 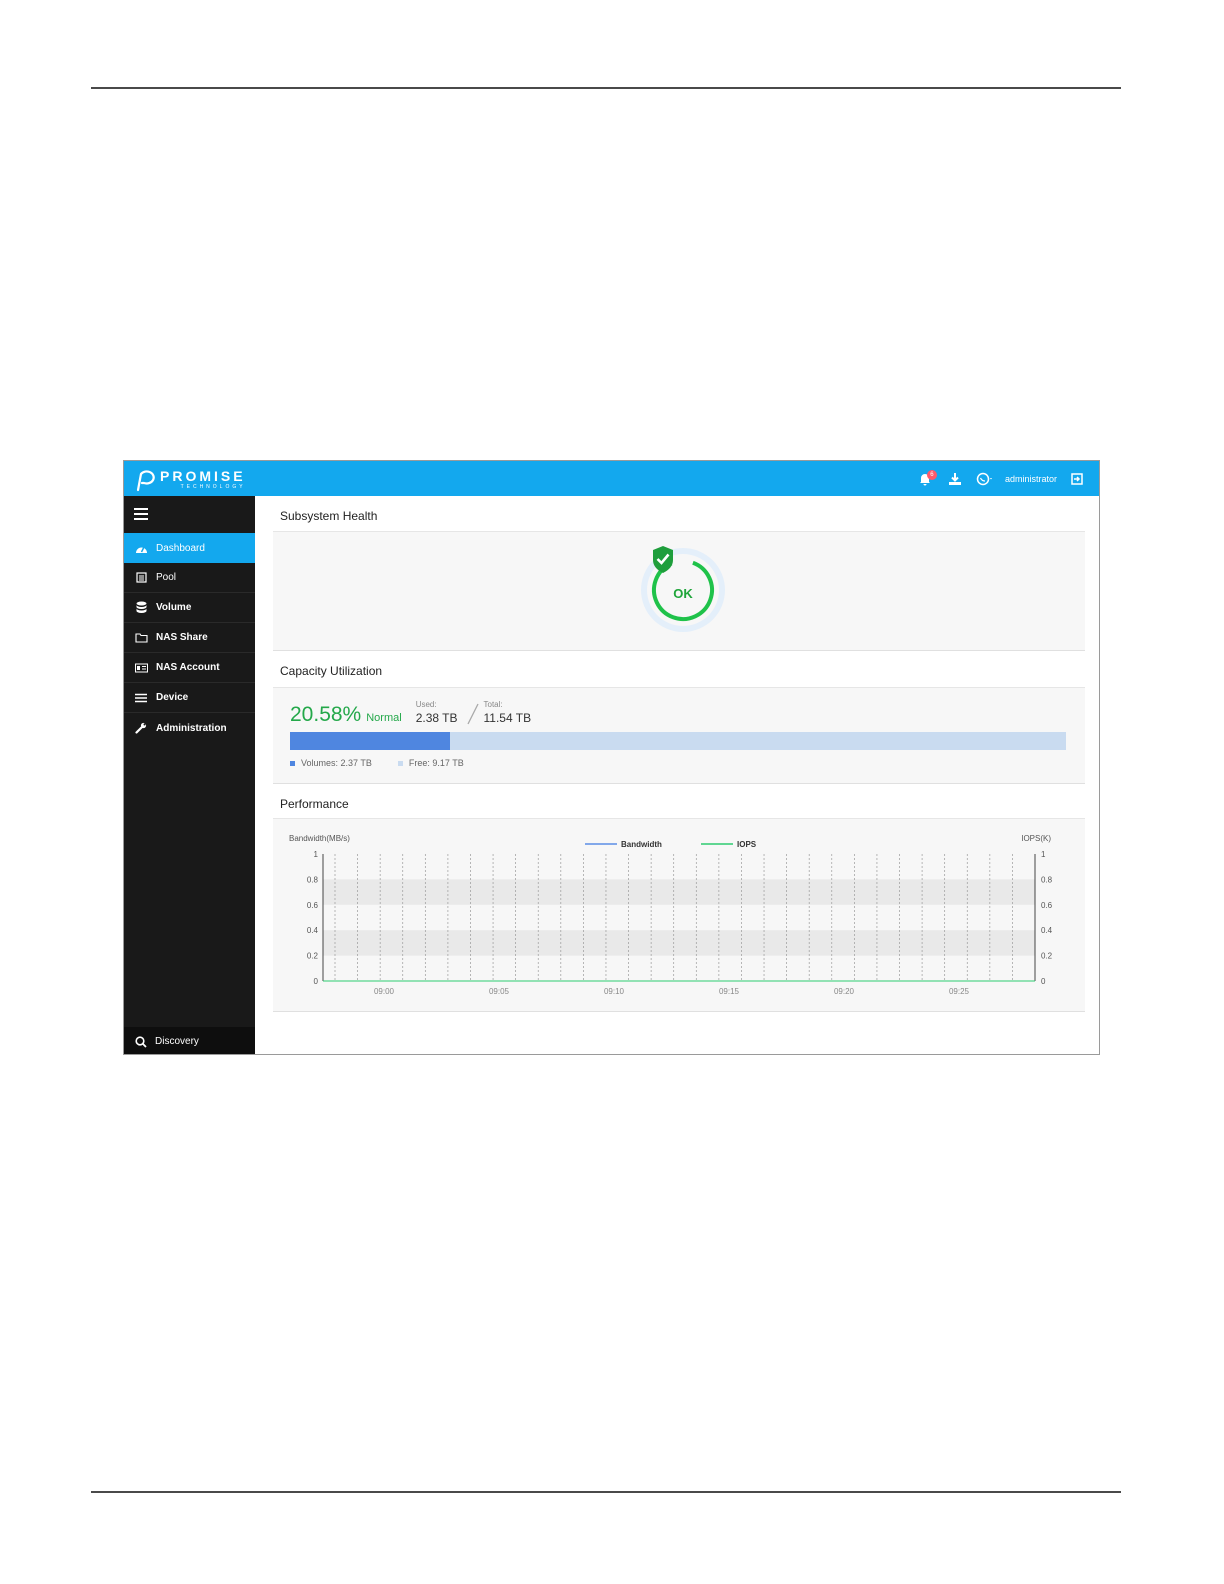 What do you see at coordinates (1047, 879) in the screenshot?
I see `y-tick-right: 0.8` at bounding box center [1047, 879].